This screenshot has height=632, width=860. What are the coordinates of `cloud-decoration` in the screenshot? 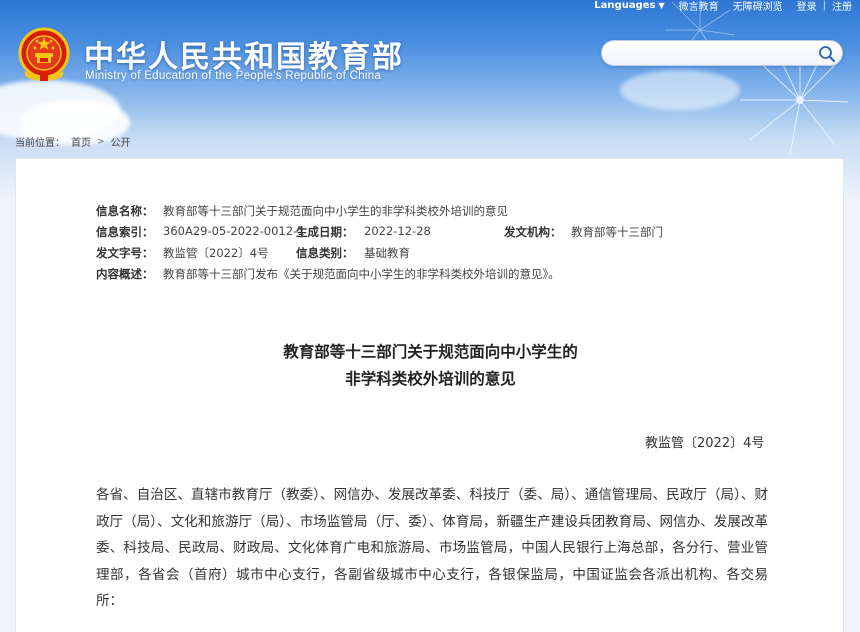 It's located at (680, 90).